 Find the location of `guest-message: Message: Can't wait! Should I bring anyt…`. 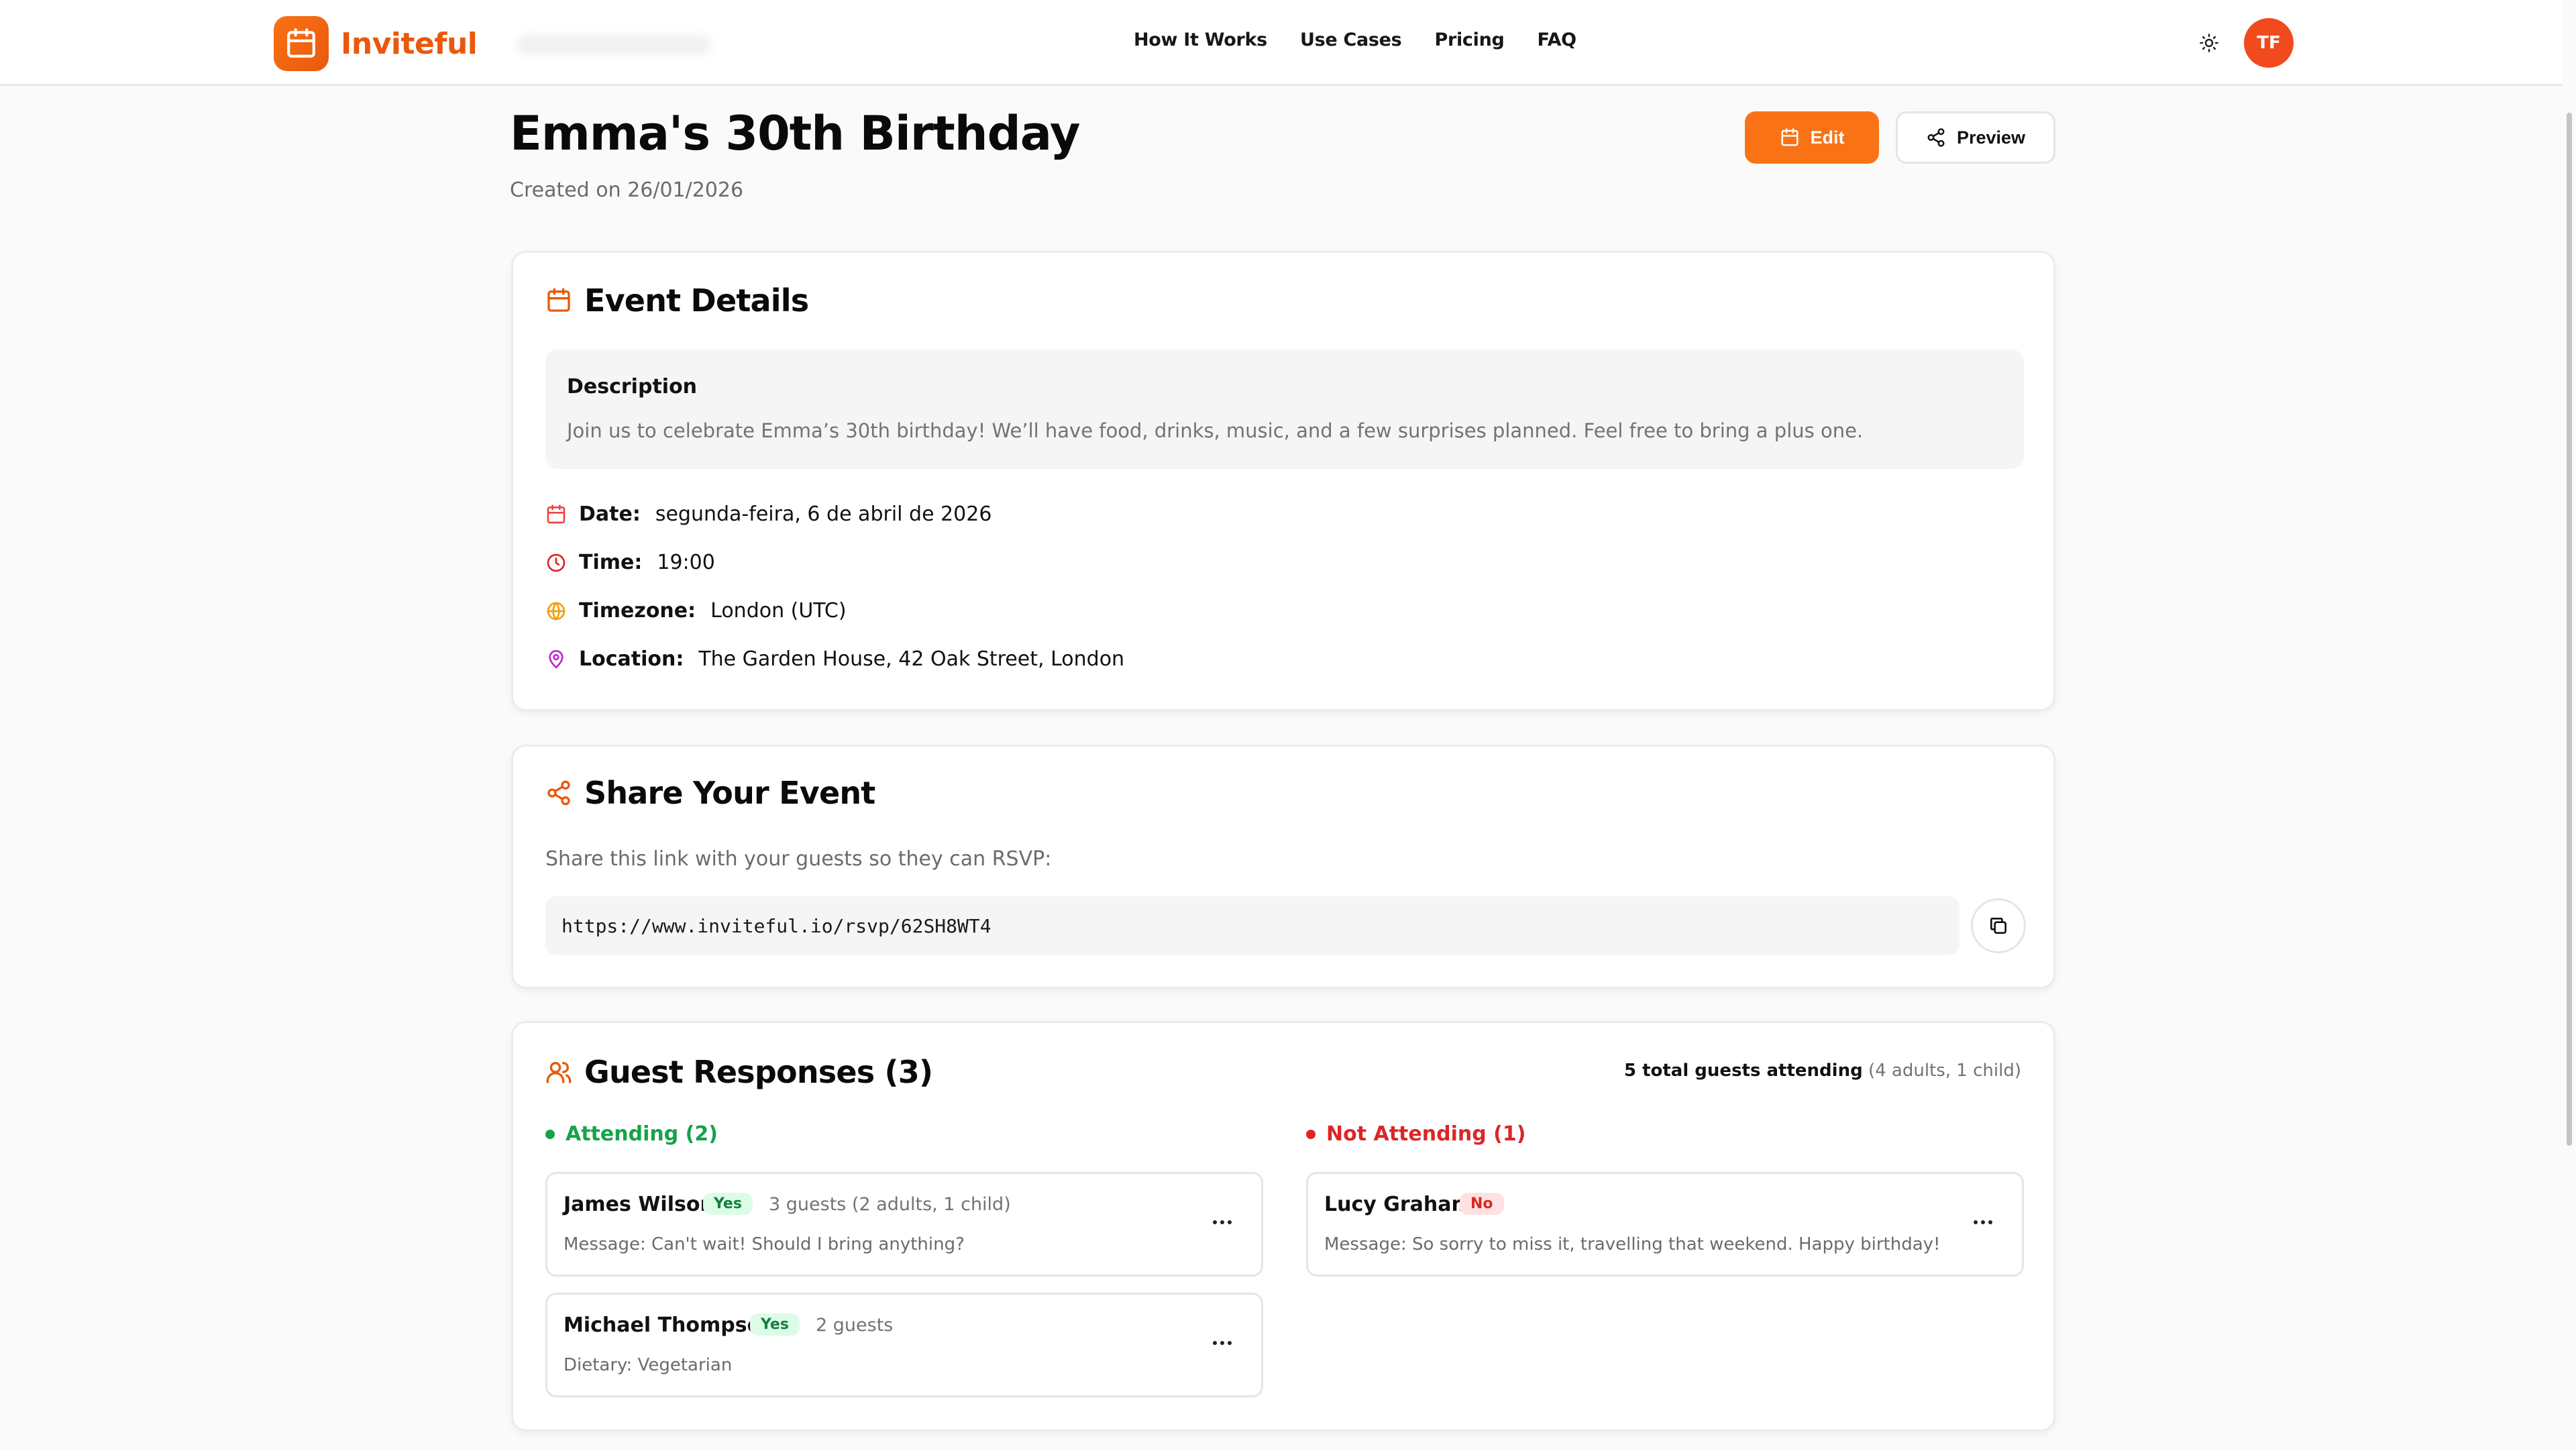

guest-message: Message: Can't wait! Should I bring anyt… is located at coordinates (764, 1244).